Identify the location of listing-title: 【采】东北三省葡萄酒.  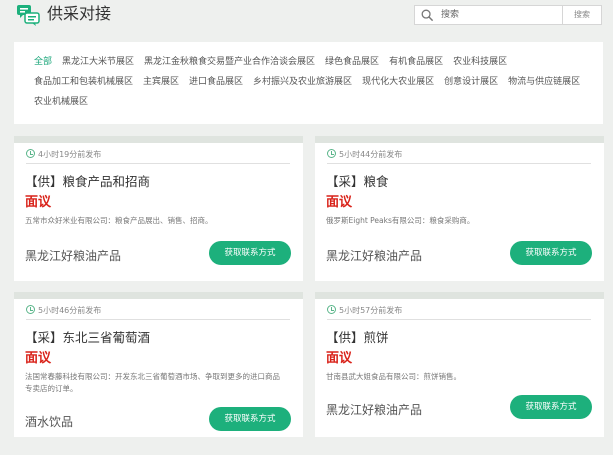
(87, 336).